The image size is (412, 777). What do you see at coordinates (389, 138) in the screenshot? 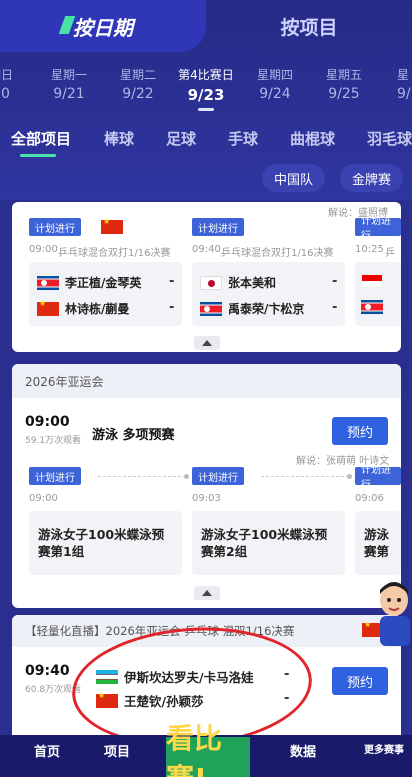
I see `sport-tab-badminton: 羽毛球` at bounding box center [389, 138].